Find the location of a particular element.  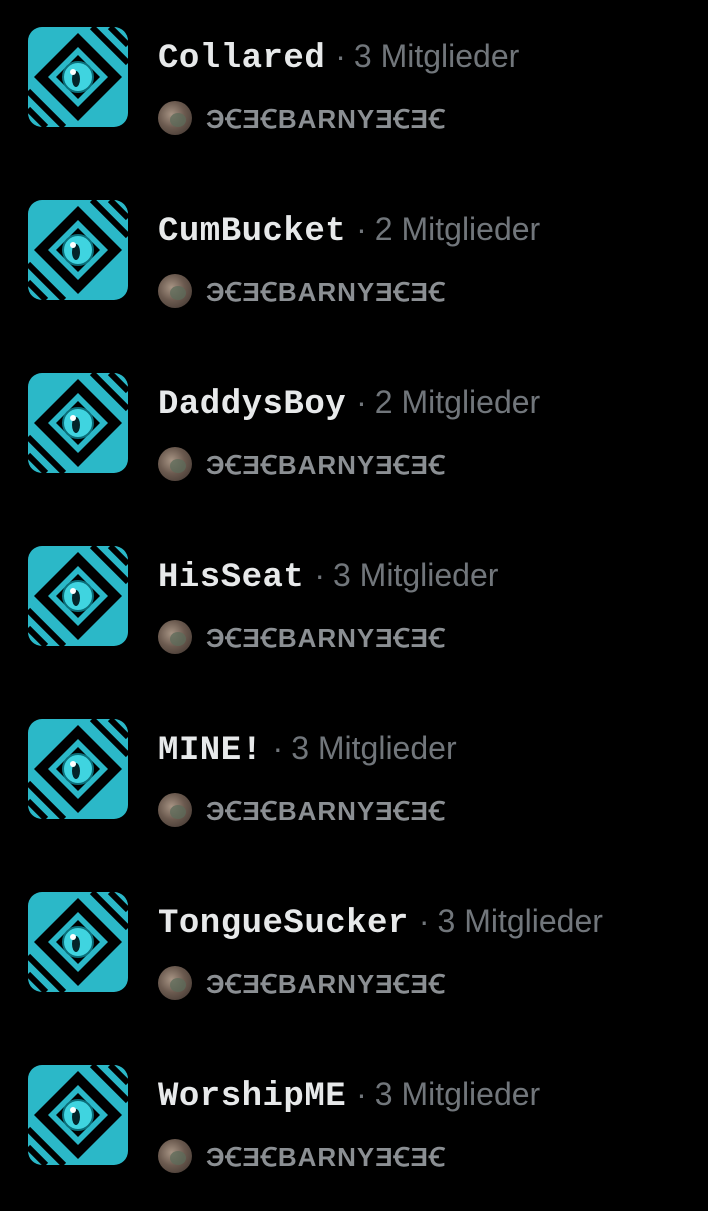

list-name: CumBucket is located at coordinates (252, 232).